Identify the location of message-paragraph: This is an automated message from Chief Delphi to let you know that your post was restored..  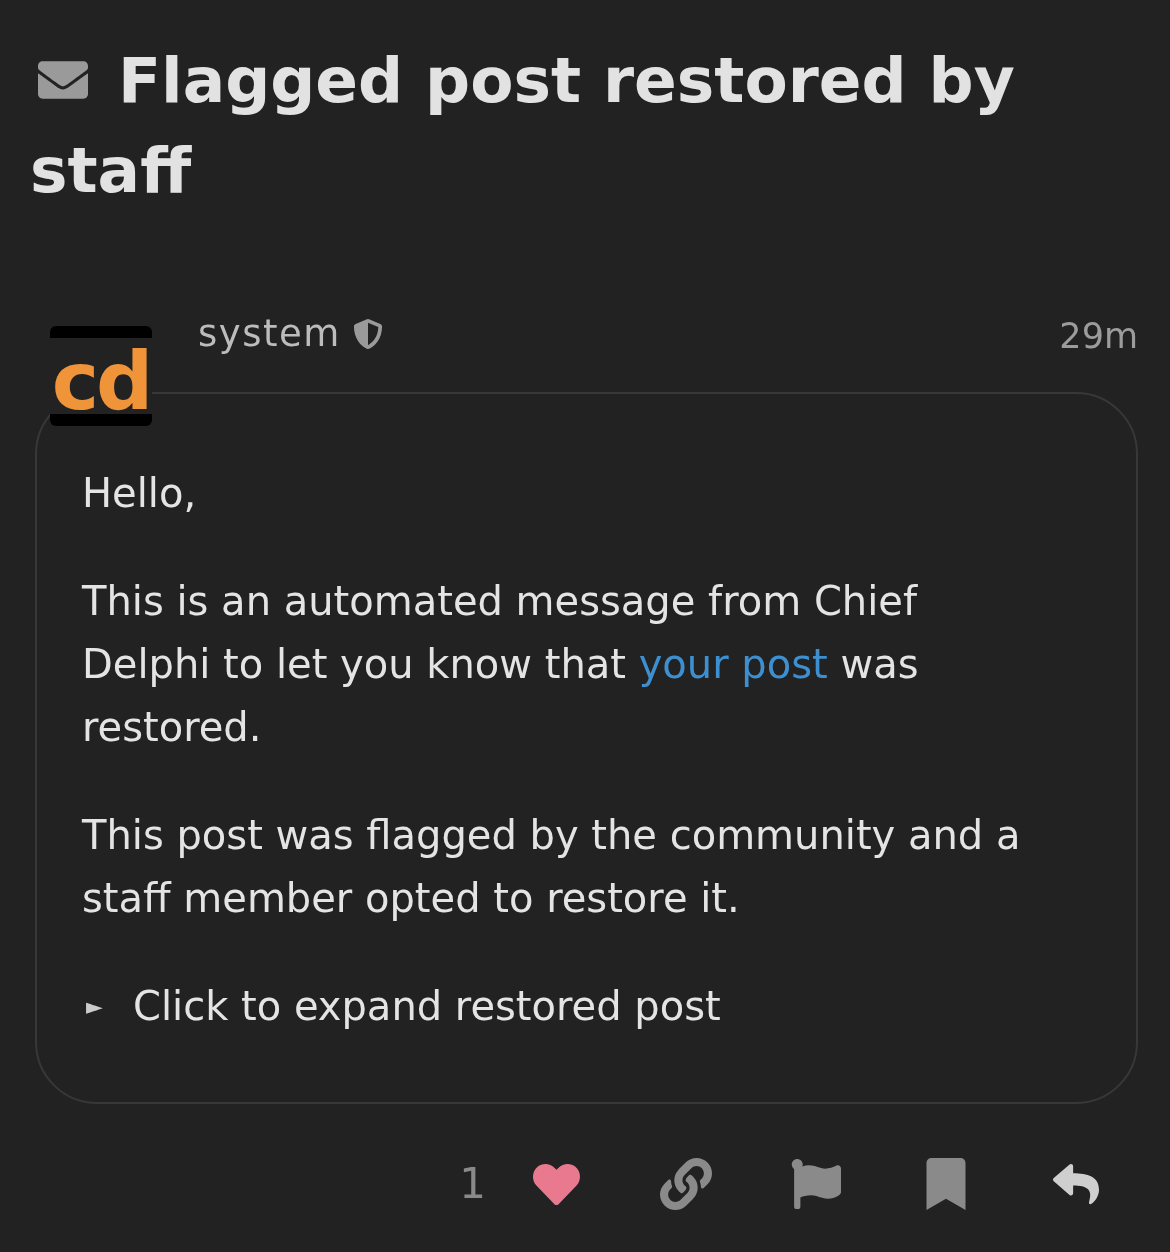
(501, 664).